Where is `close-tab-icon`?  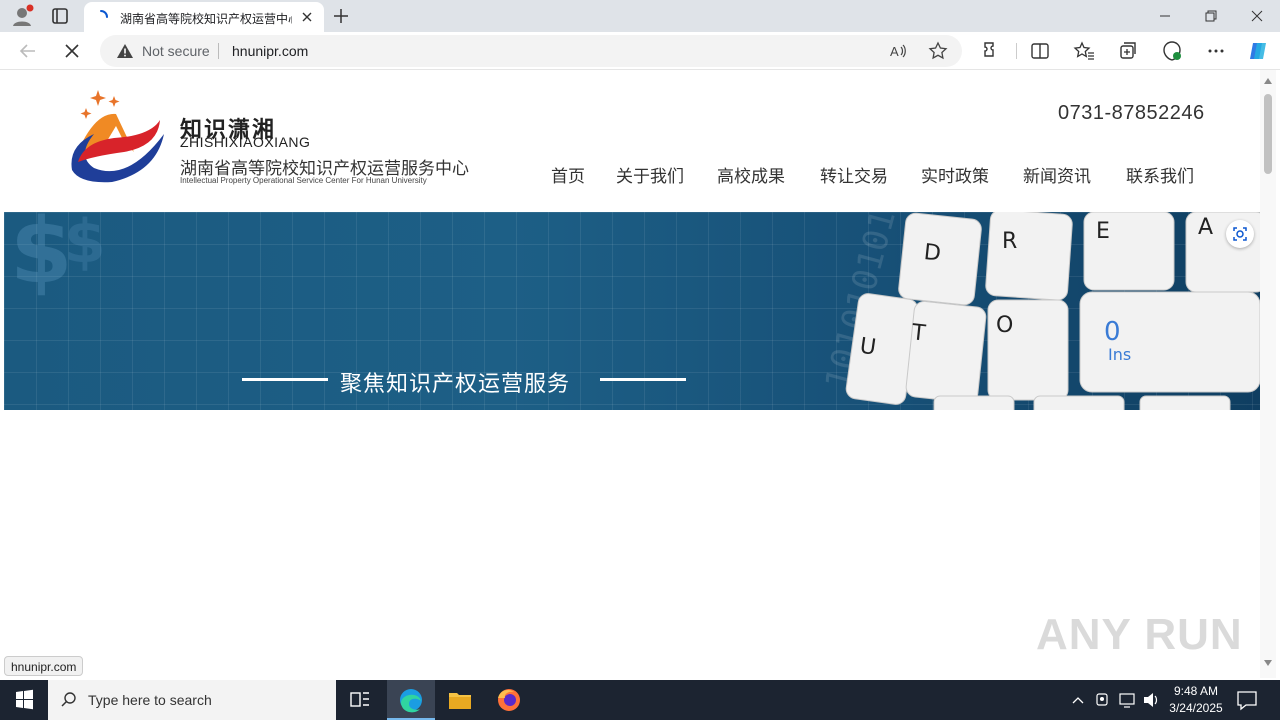
close-tab-icon is located at coordinates (307, 17).